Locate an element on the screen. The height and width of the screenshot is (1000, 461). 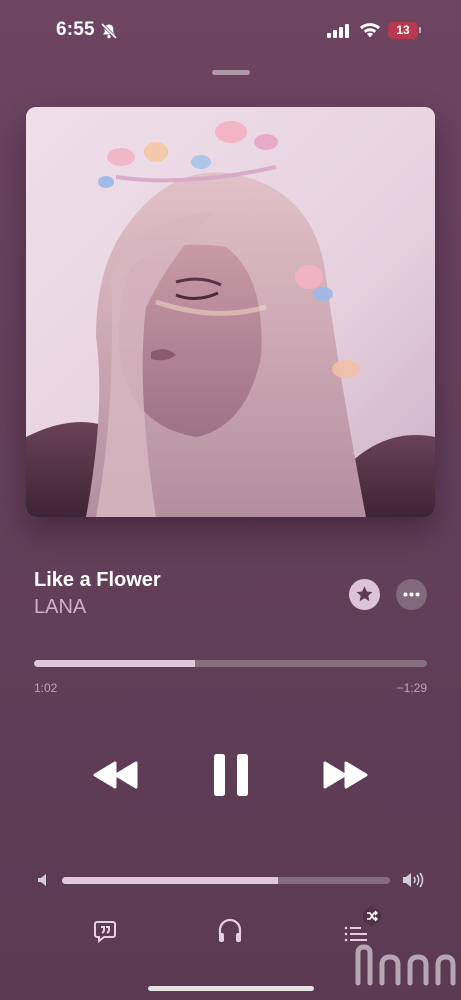
battery-icon: 13 is located at coordinates (403, 30).